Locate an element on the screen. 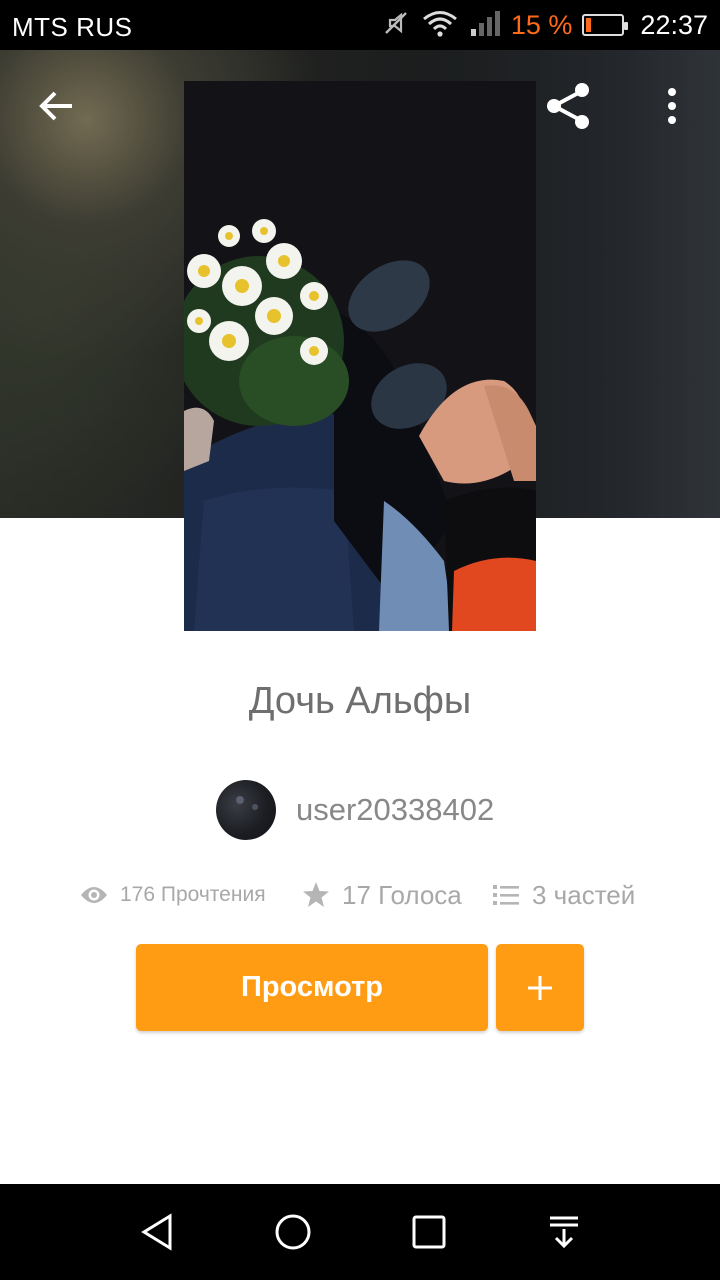 Image resolution: width=720 pixels, height=1280 pixels. recents-square-icon is located at coordinates (429, 1232).